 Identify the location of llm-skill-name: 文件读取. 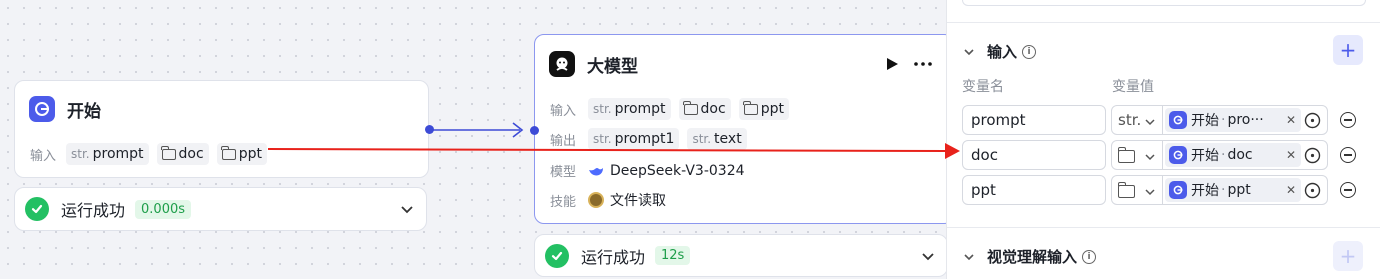
(638, 201).